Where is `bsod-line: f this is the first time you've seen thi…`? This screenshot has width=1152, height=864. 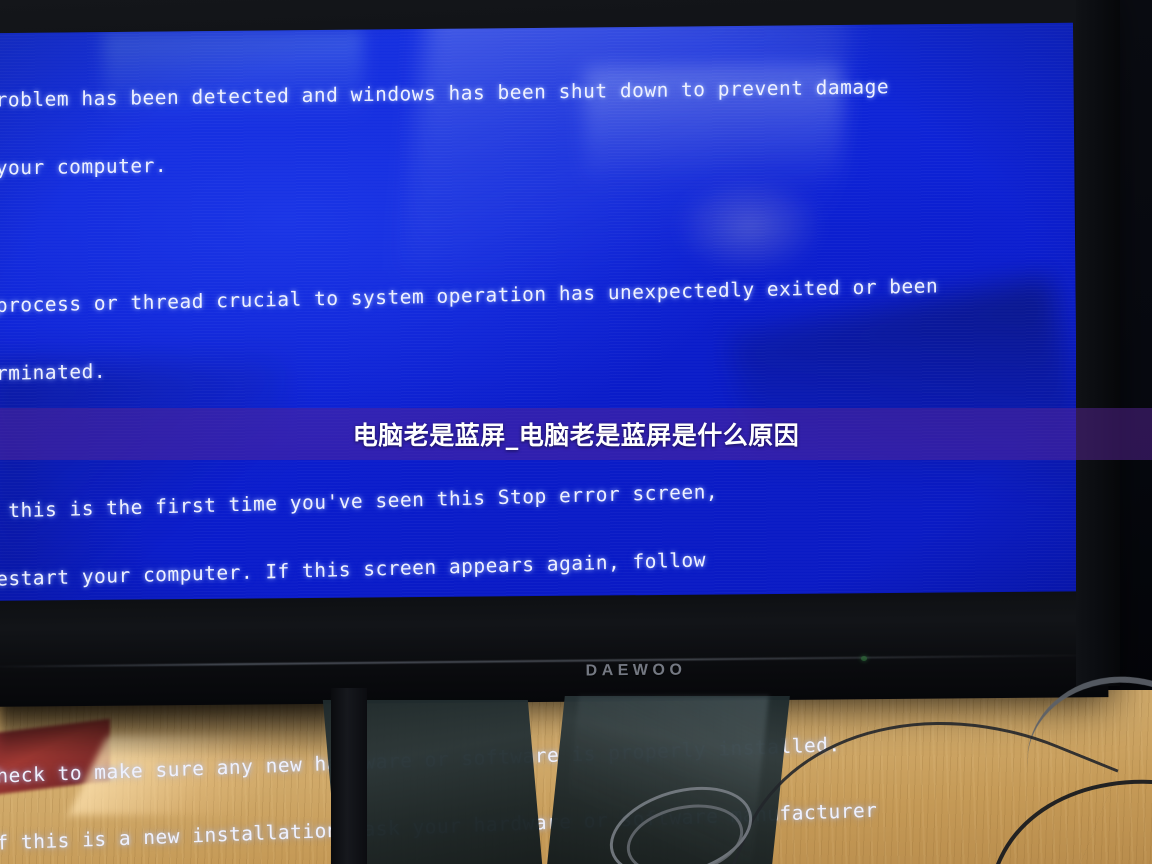
bsod-line: f this is the first time you've seen thi… is located at coordinates (359, 501).